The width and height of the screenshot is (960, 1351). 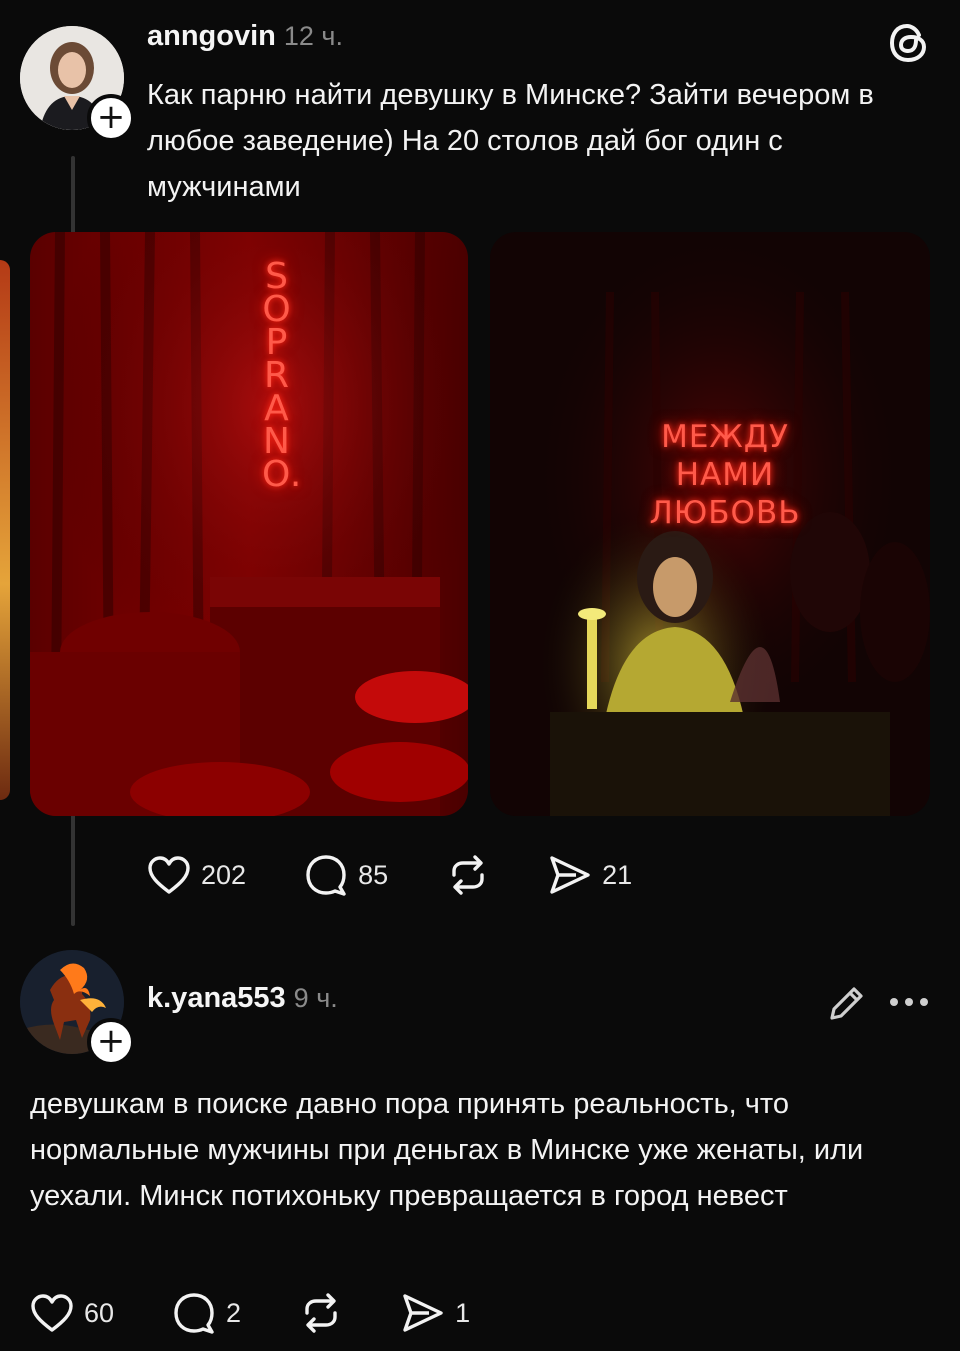 I want to click on post-time: 12 ч., so click(x=313, y=36).